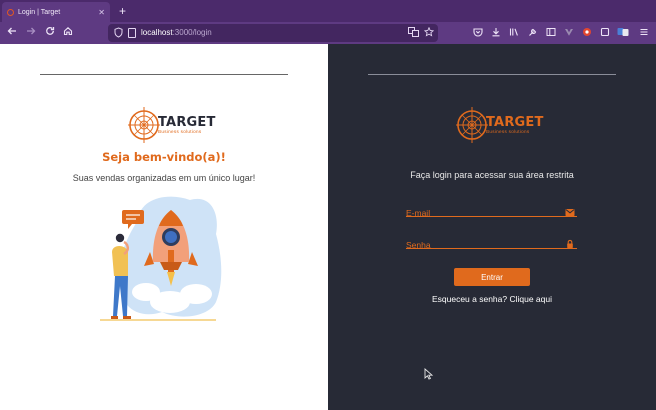 This screenshot has width=656, height=410. What do you see at coordinates (492, 277) in the screenshot?
I see `login-submit-button: Entrar` at bounding box center [492, 277].